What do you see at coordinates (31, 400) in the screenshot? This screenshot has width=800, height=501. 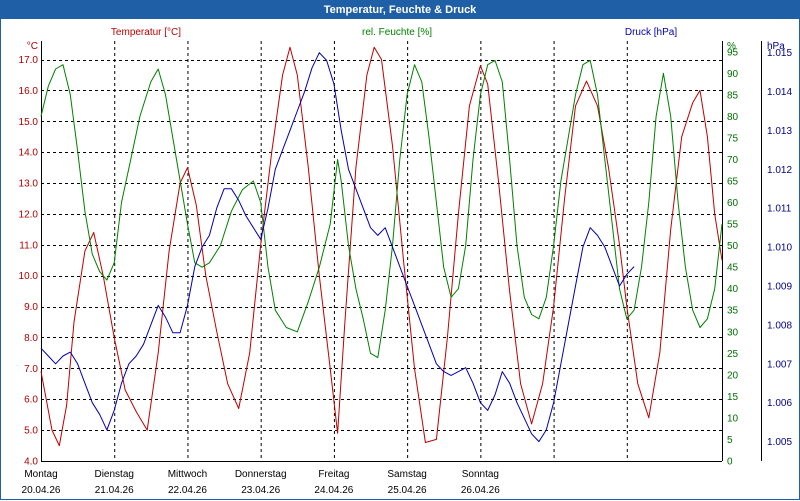 I see `left-tick-label: 6.0` at bounding box center [31, 400].